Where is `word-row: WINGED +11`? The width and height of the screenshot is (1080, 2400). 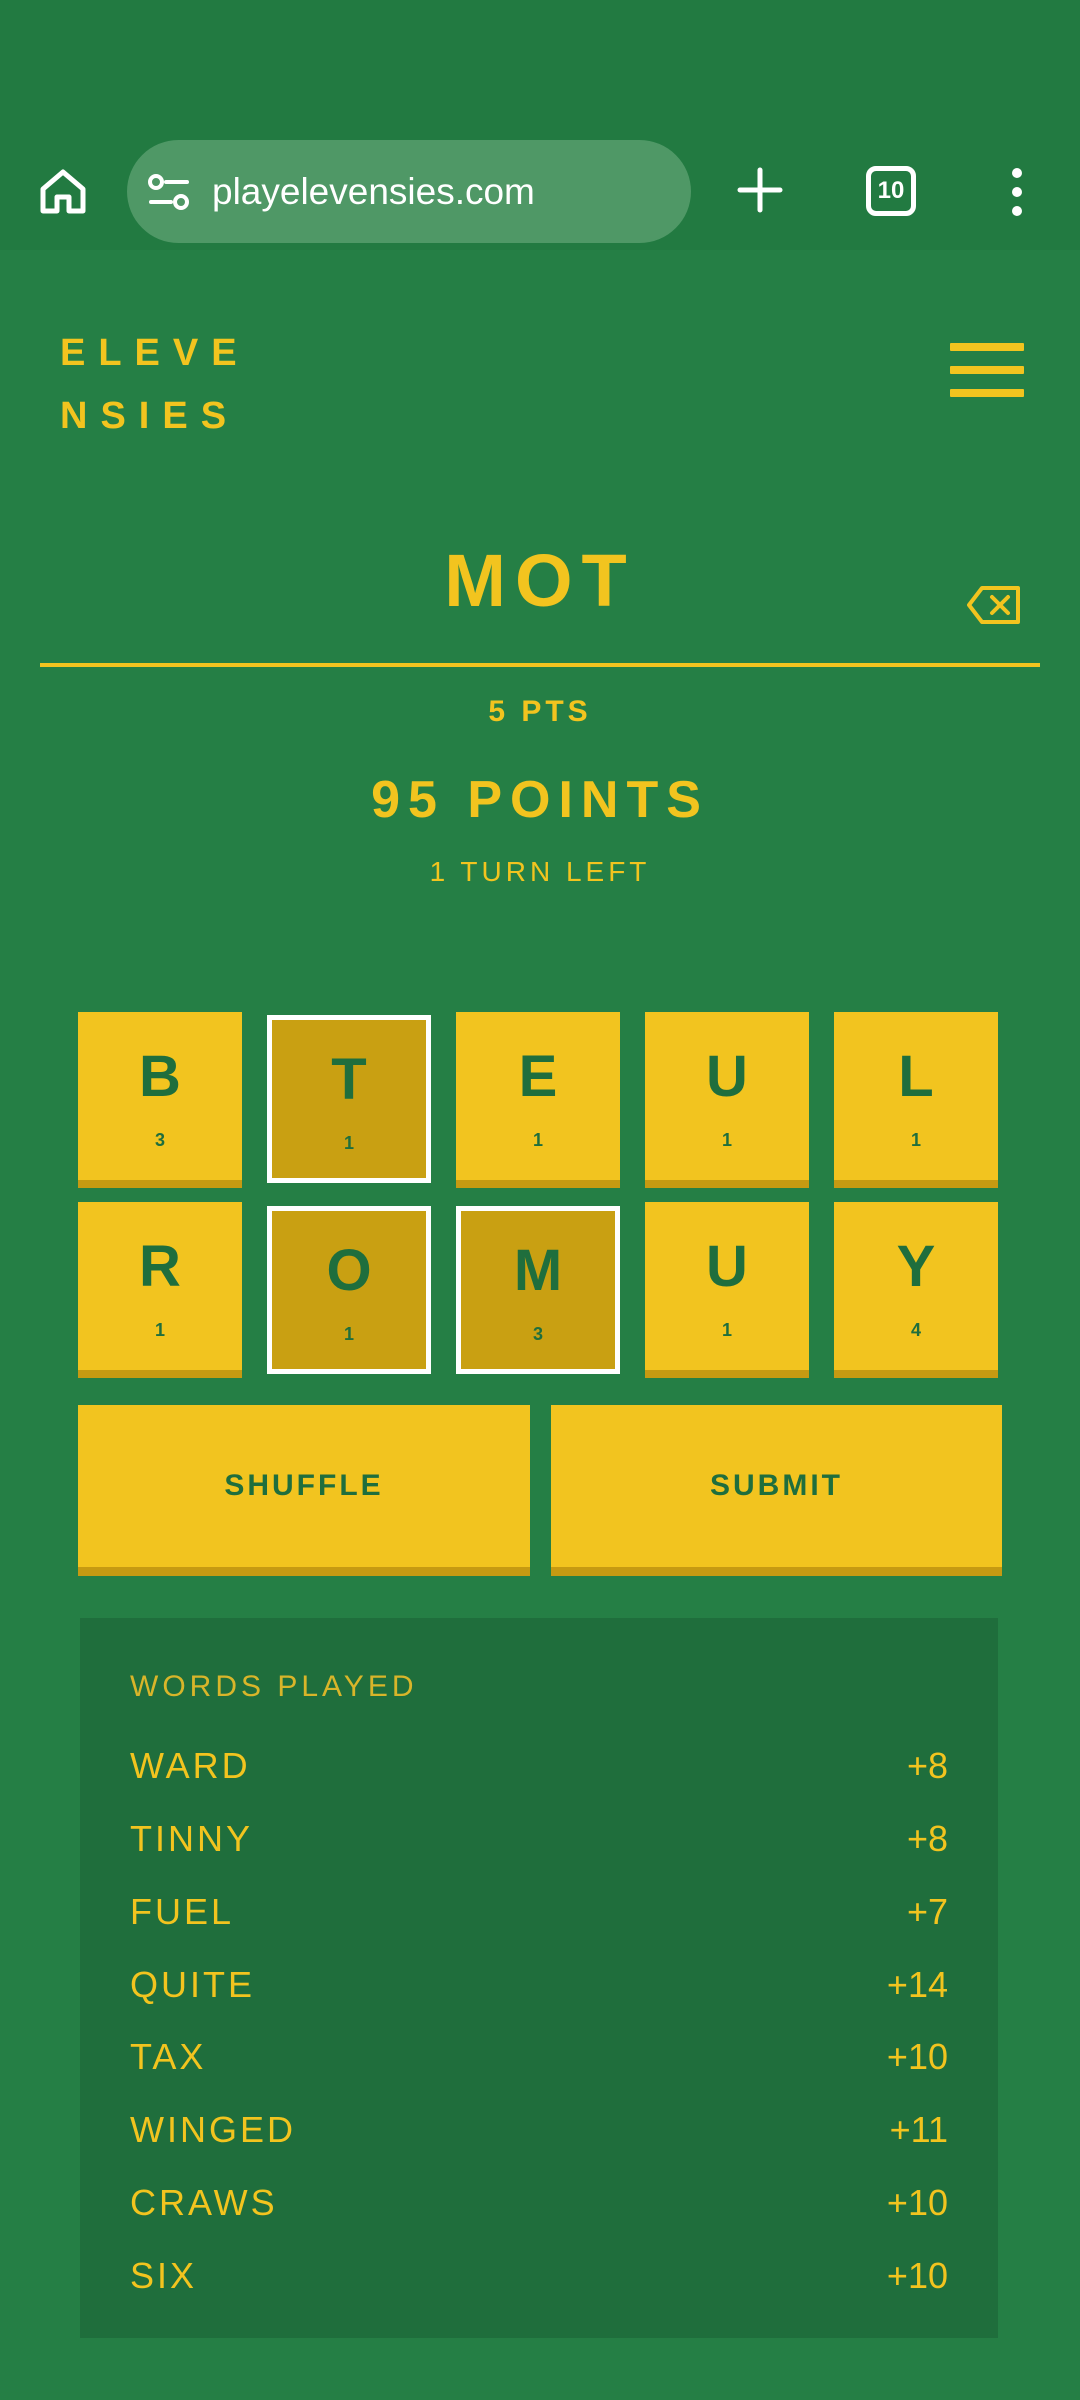 word-row: WINGED +11 is located at coordinates (539, 2137).